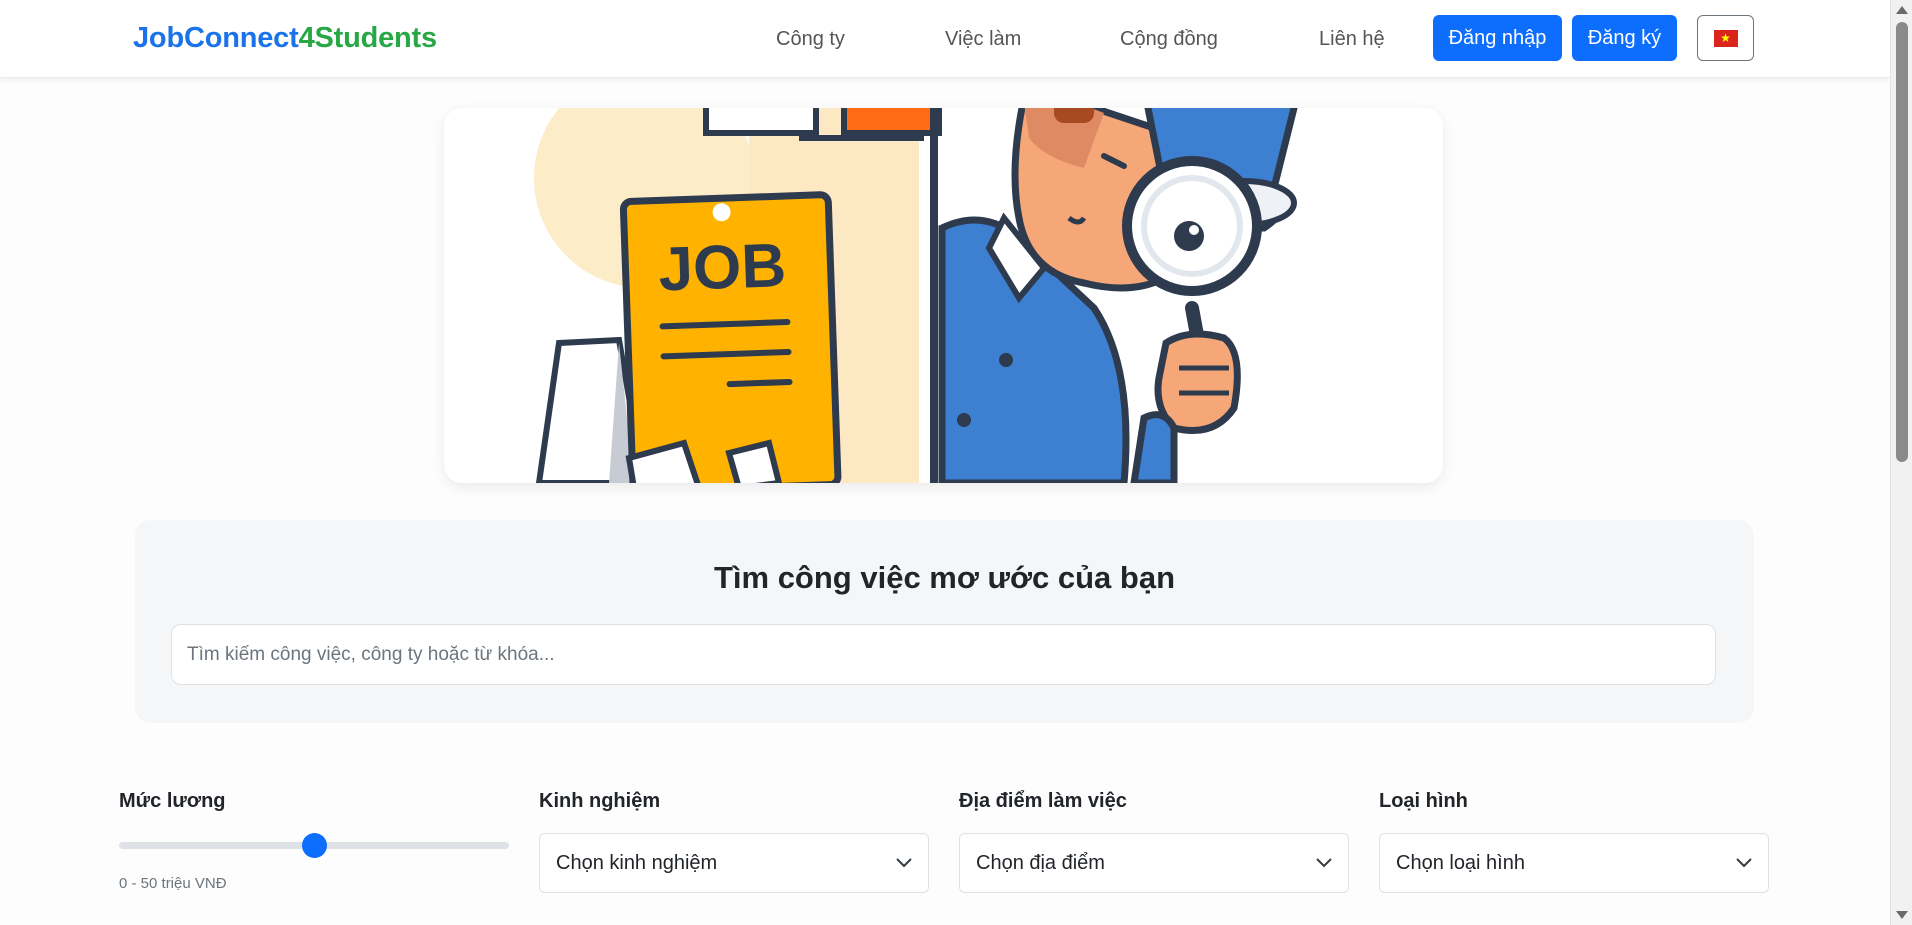 The image size is (1912, 925). I want to click on language-button: ★, so click(1725, 38).